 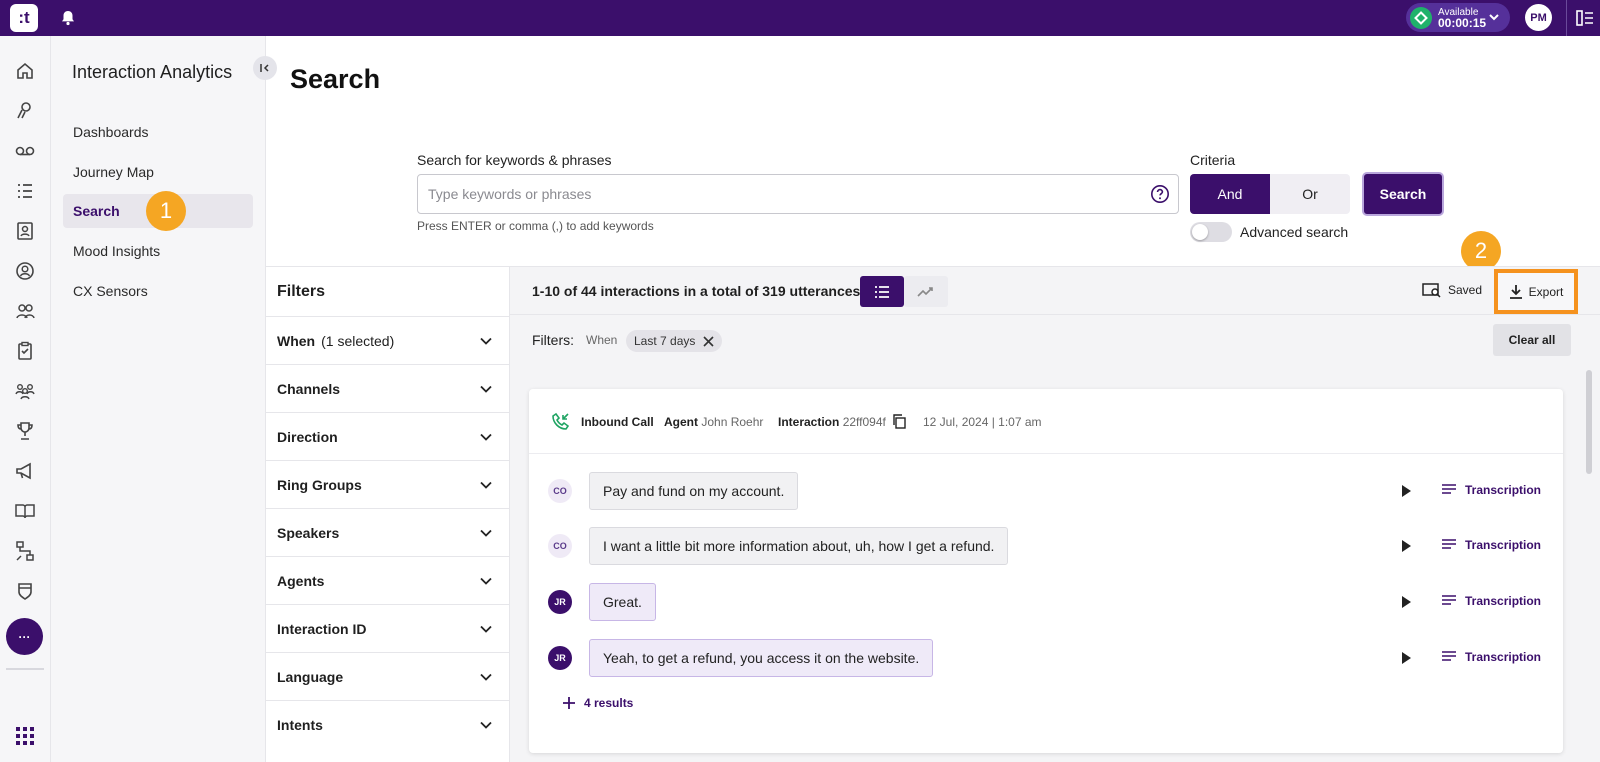 What do you see at coordinates (322, 628) in the screenshot?
I see `filter-label: Interaction ID` at bounding box center [322, 628].